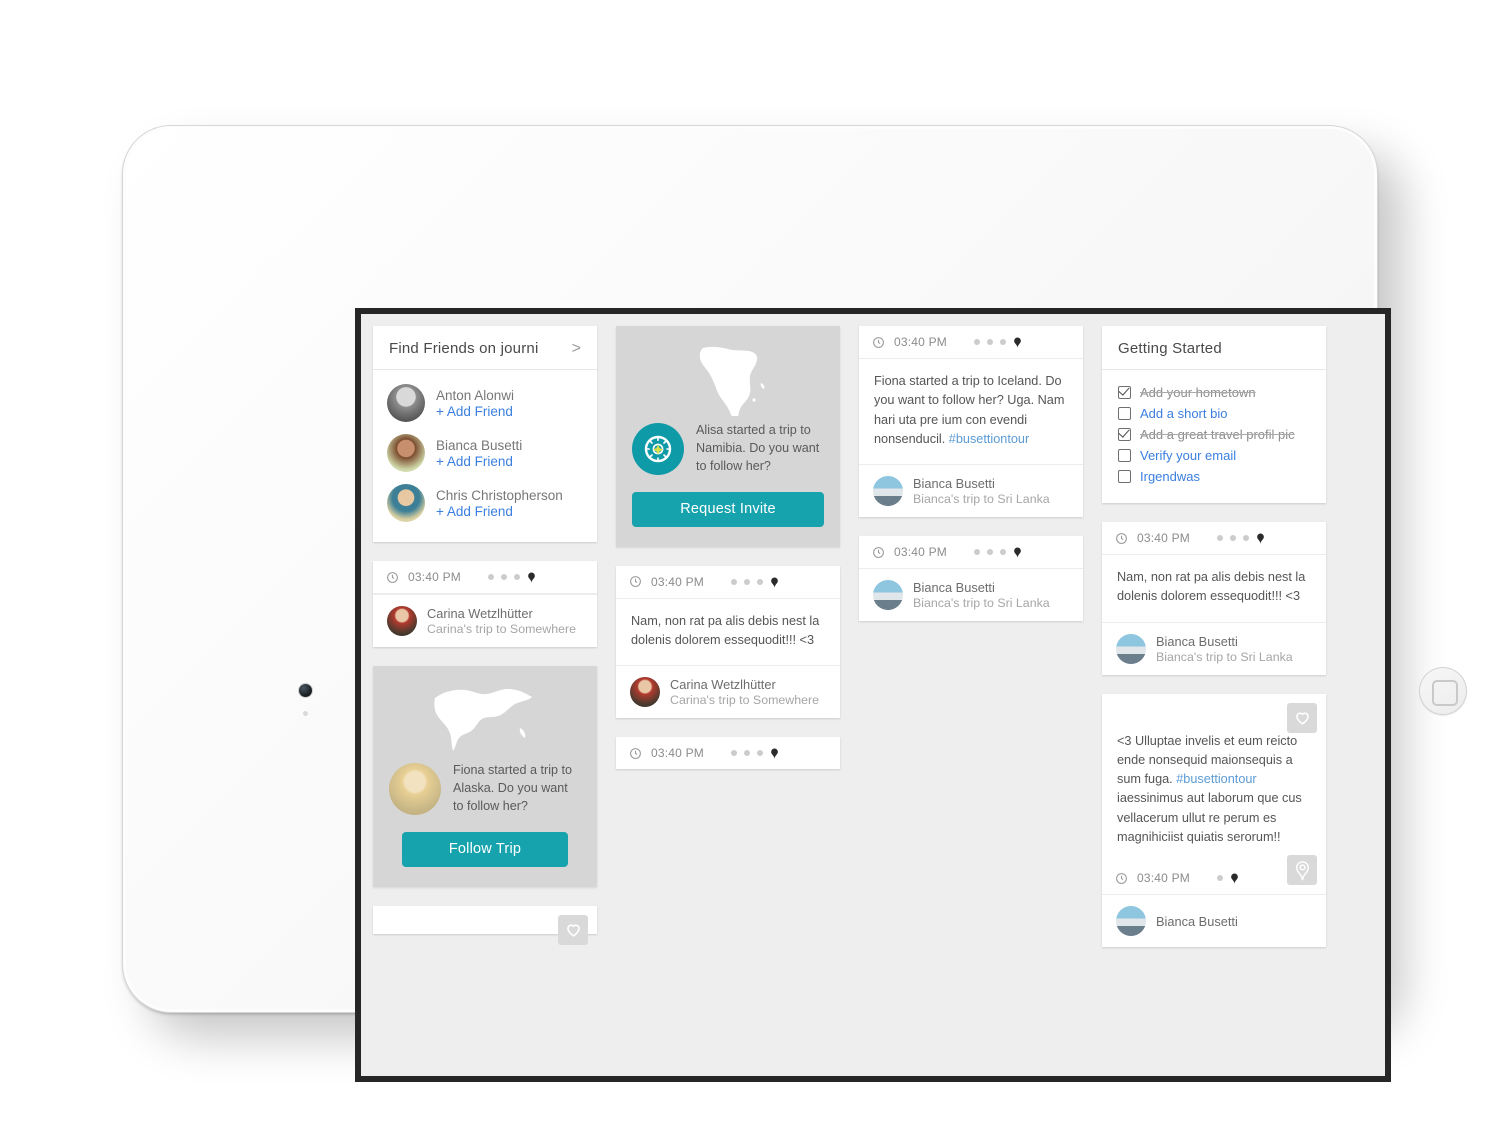 Image resolution: width=1500 pixels, height=1138 pixels. Describe the element at coordinates (1170, 476) in the screenshot. I see `checklist-label: Irgendwas` at that location.